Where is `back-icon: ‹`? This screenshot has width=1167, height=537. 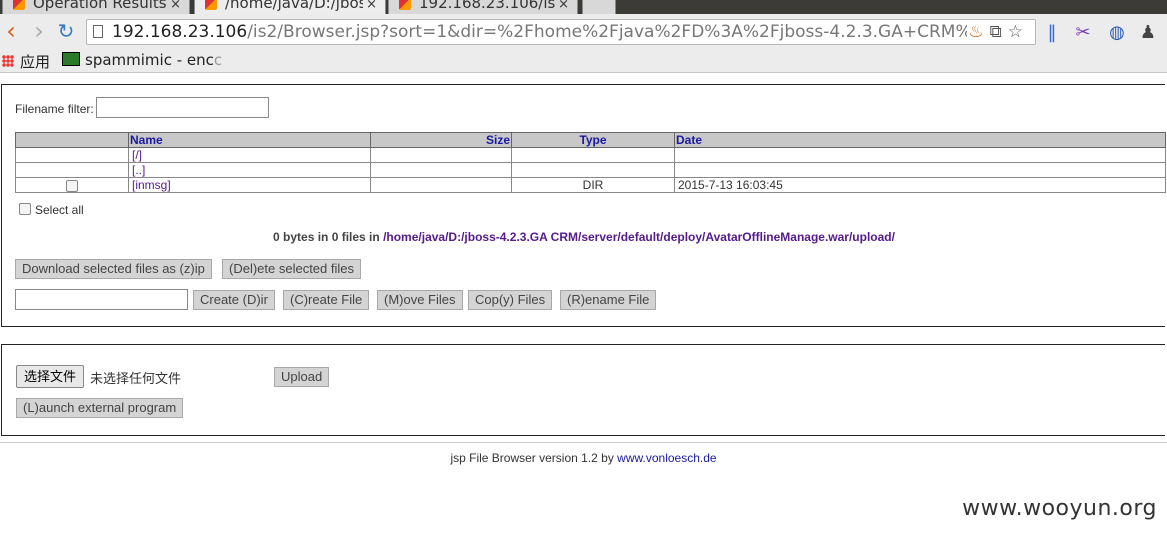
back-icon: ‹ is located at coordinates (11, 31).